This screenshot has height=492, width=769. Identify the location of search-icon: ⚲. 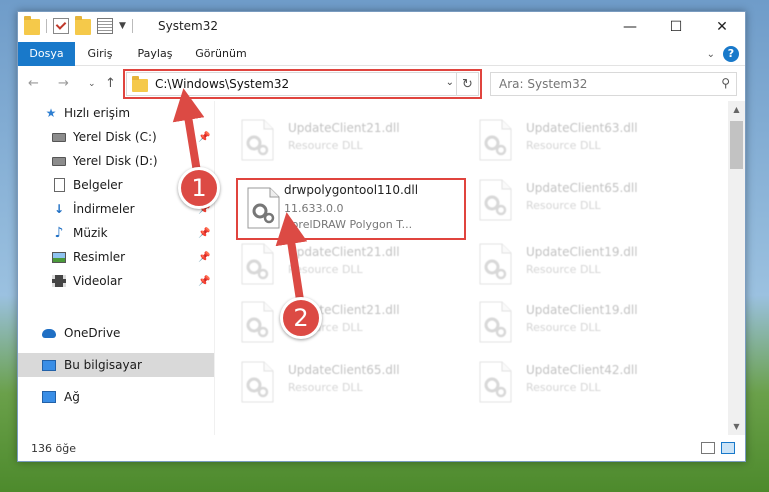
(725, 83).